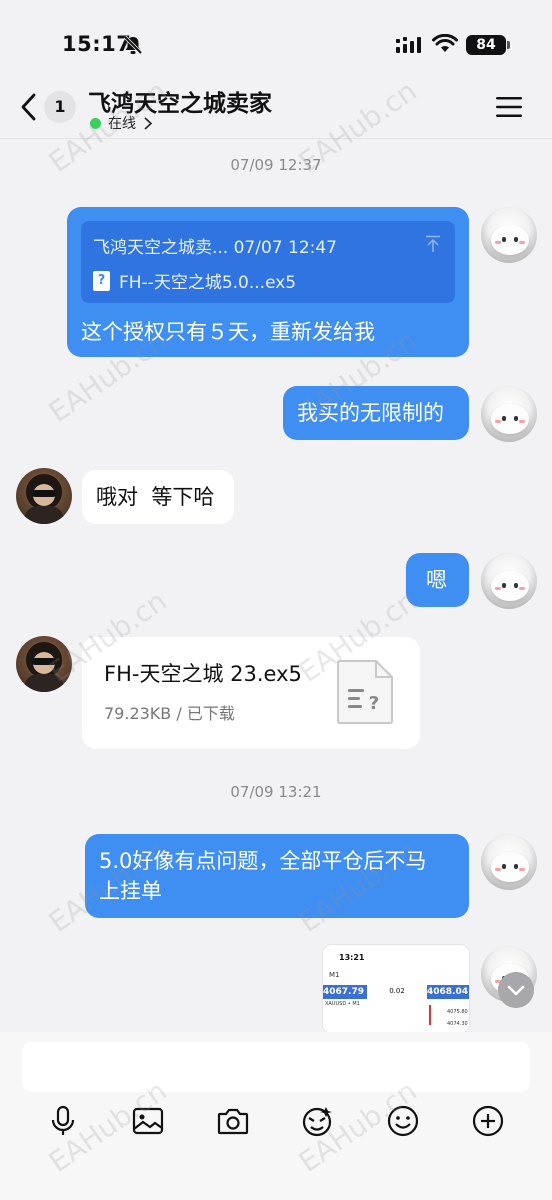 The width and height of the screenshot is (552, 1200). What do you see at coordinates (29, 107) in the screenshot?
I see `back-icon` at bounding box center [29, 107].